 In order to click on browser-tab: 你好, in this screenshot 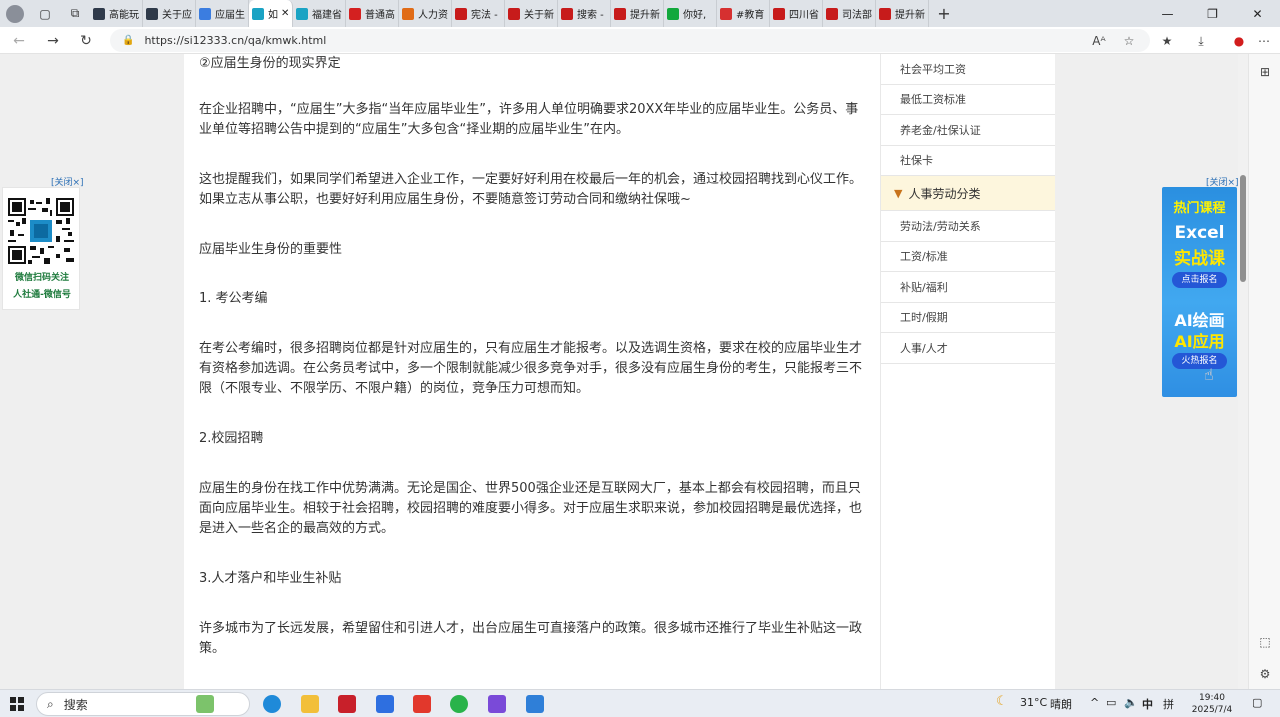, I will do `click(690, 13)`.